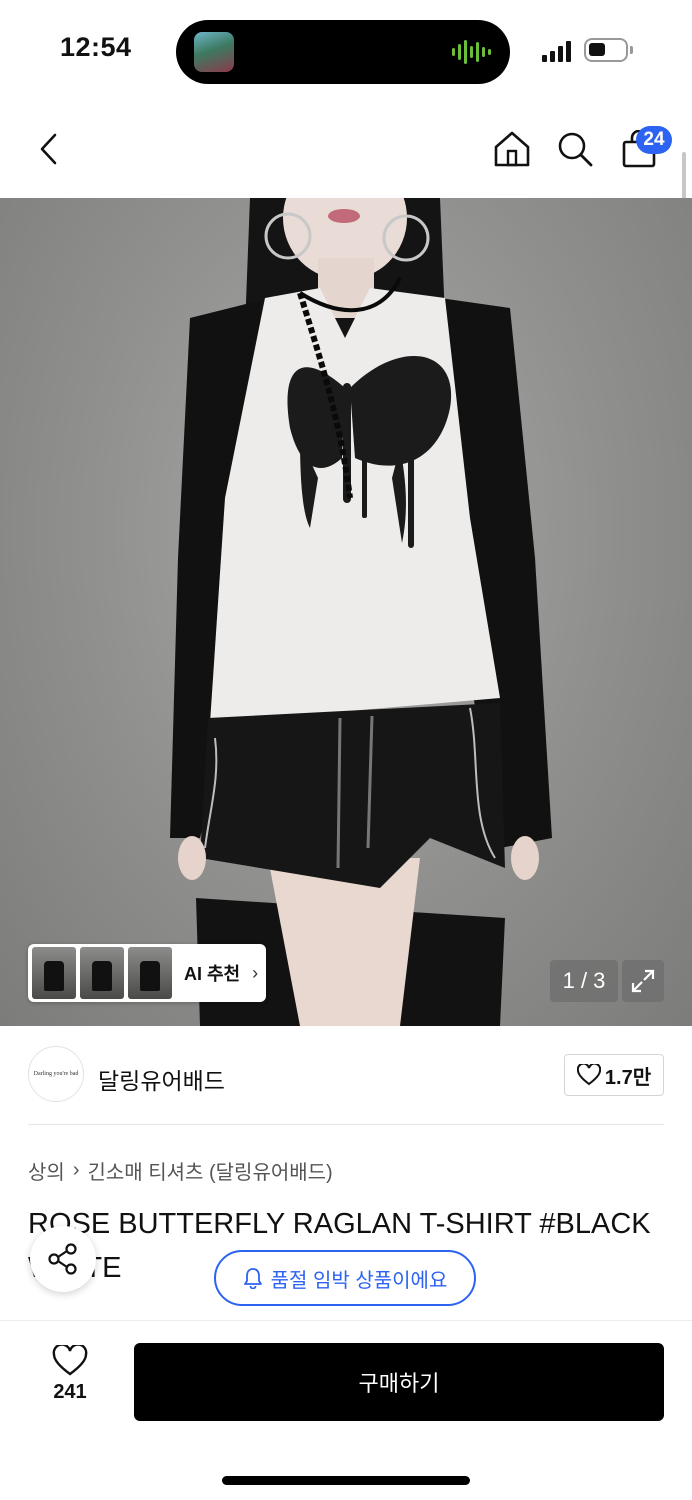  Describe the element at coordinates (70, 1392) in the screenshot. I see `wishlist-count: 241` at that location.